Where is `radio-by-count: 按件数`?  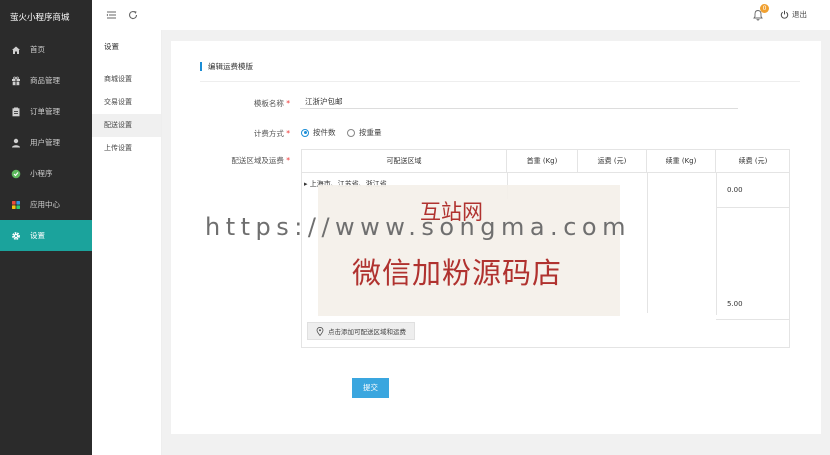
radio-by-count: 按件数 is located at coordinates (318, 132).